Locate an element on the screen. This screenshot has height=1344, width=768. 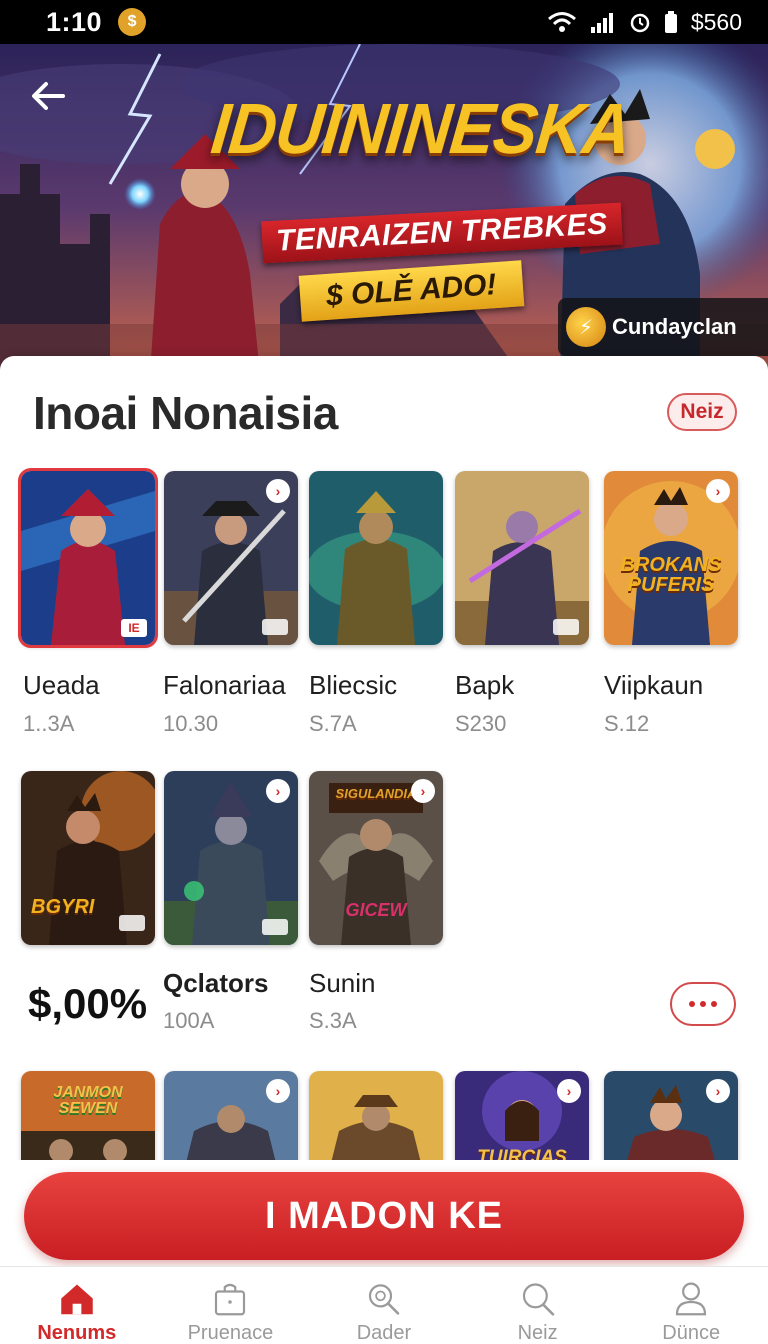
signal-icon is located at coordinates (603, 22).